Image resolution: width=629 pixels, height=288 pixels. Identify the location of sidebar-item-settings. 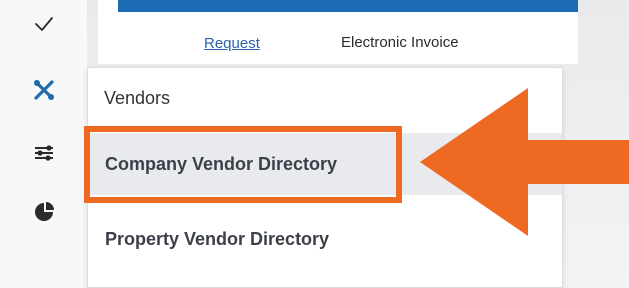
(43, 153).